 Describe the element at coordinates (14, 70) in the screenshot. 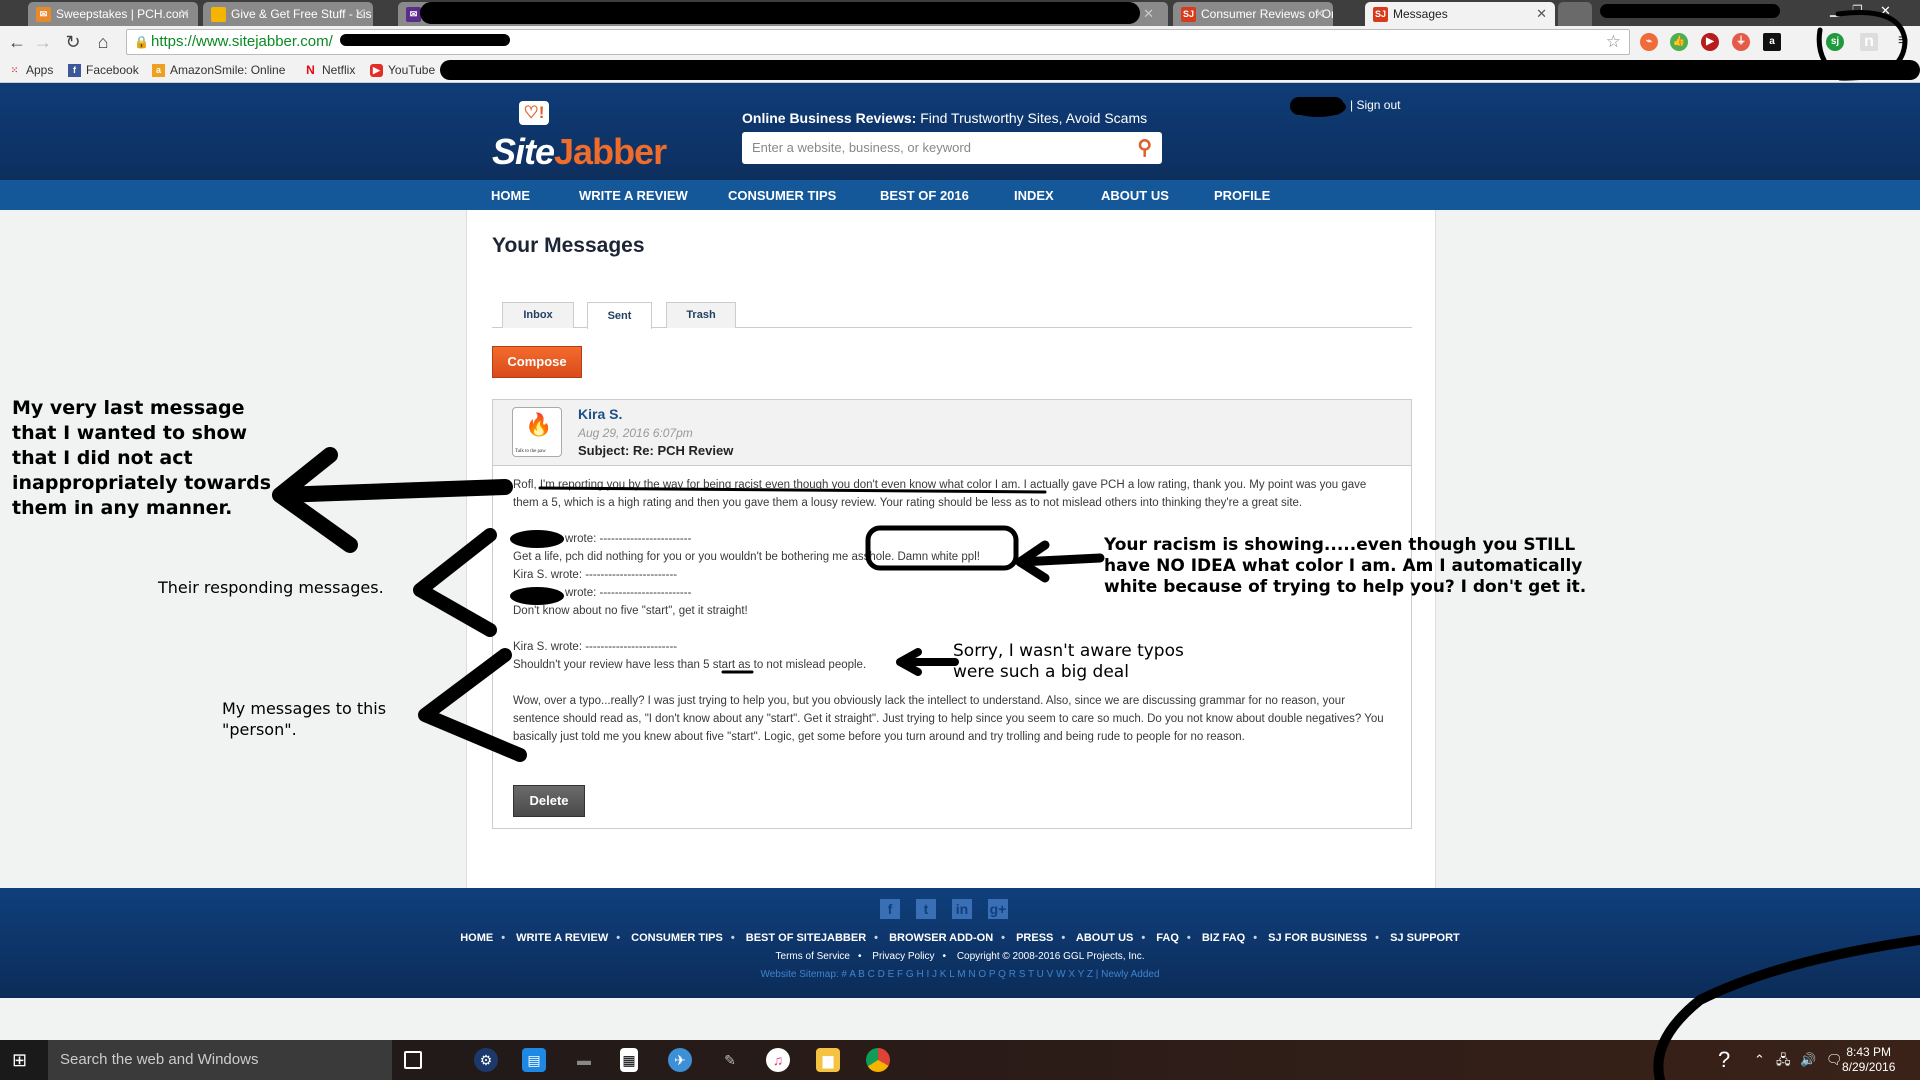

I see `apps-grid-icon: ⁙` at that location.